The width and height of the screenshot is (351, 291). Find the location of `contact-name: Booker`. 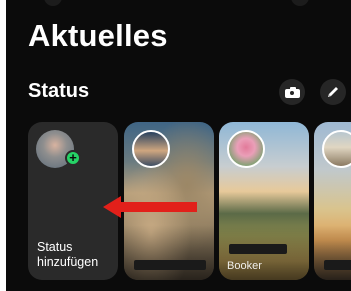

contact-name: Booker is located at coordinates (244, 266).